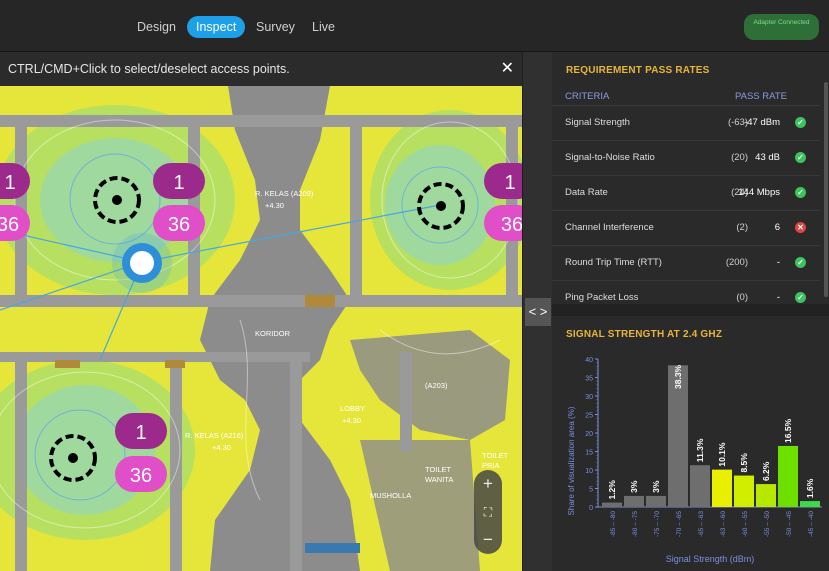  Describe the element at coordinates (602, 297) in the screenshot. I see `requirement-label: Ping Packet Loss` at that location.